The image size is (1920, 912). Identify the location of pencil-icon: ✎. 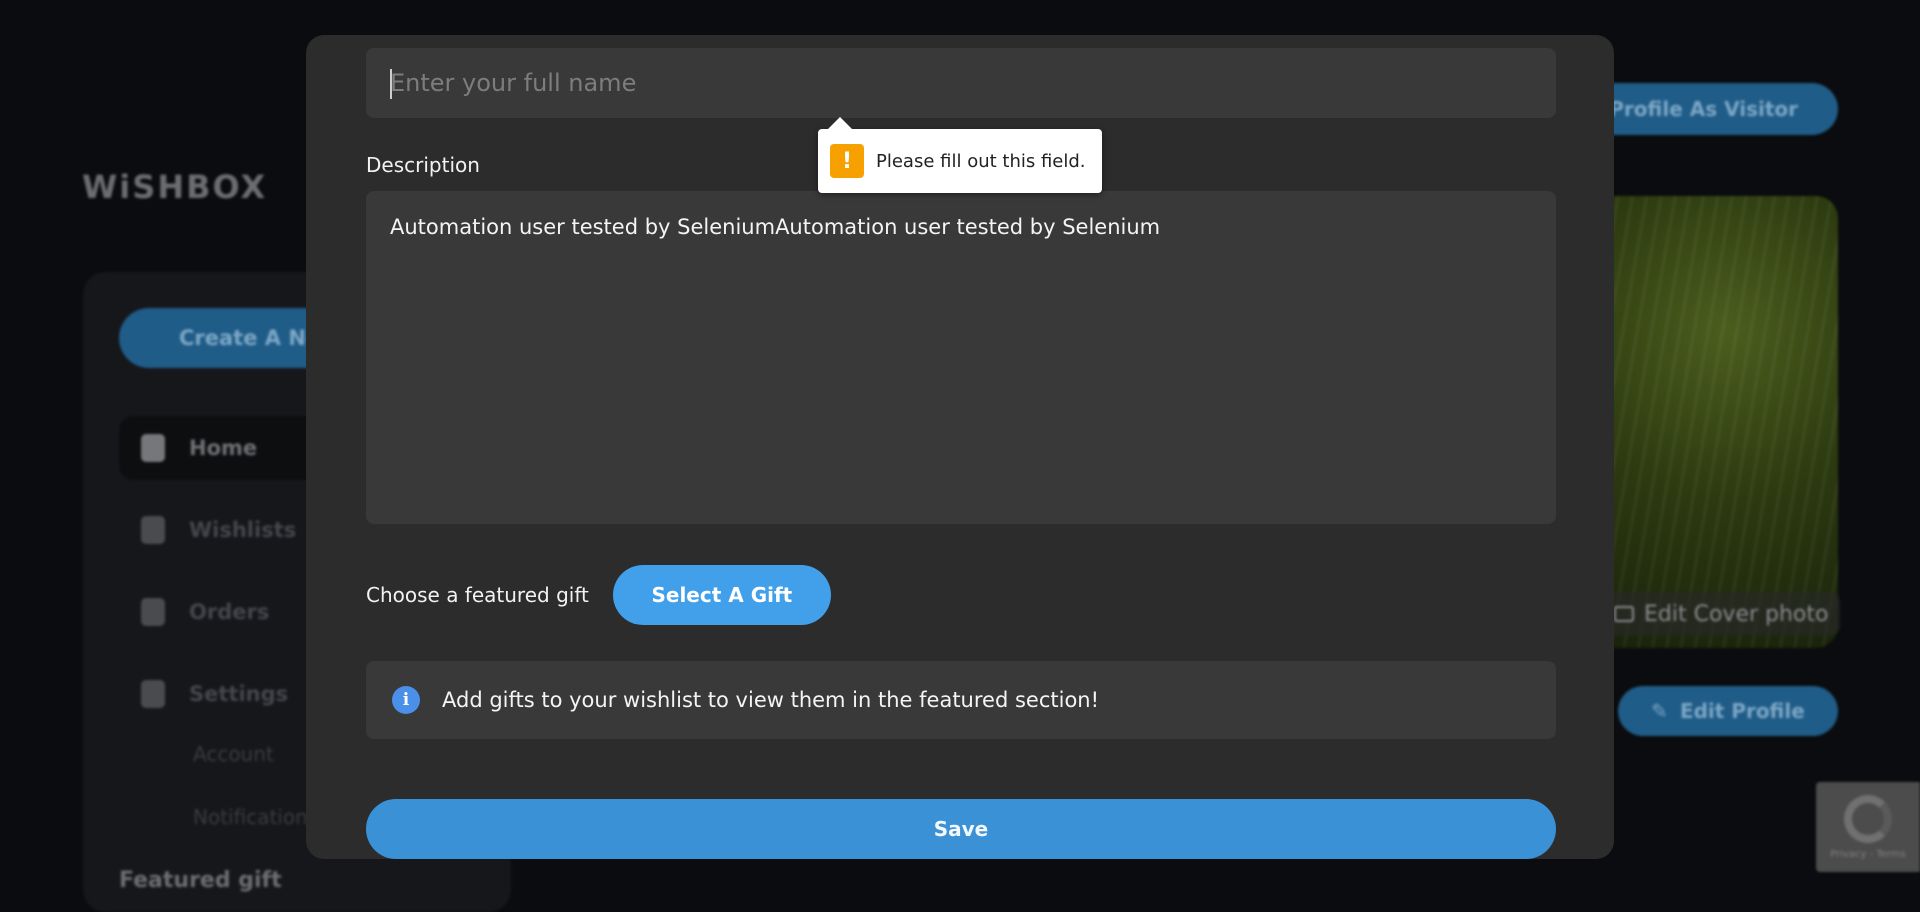
(1659, 711).